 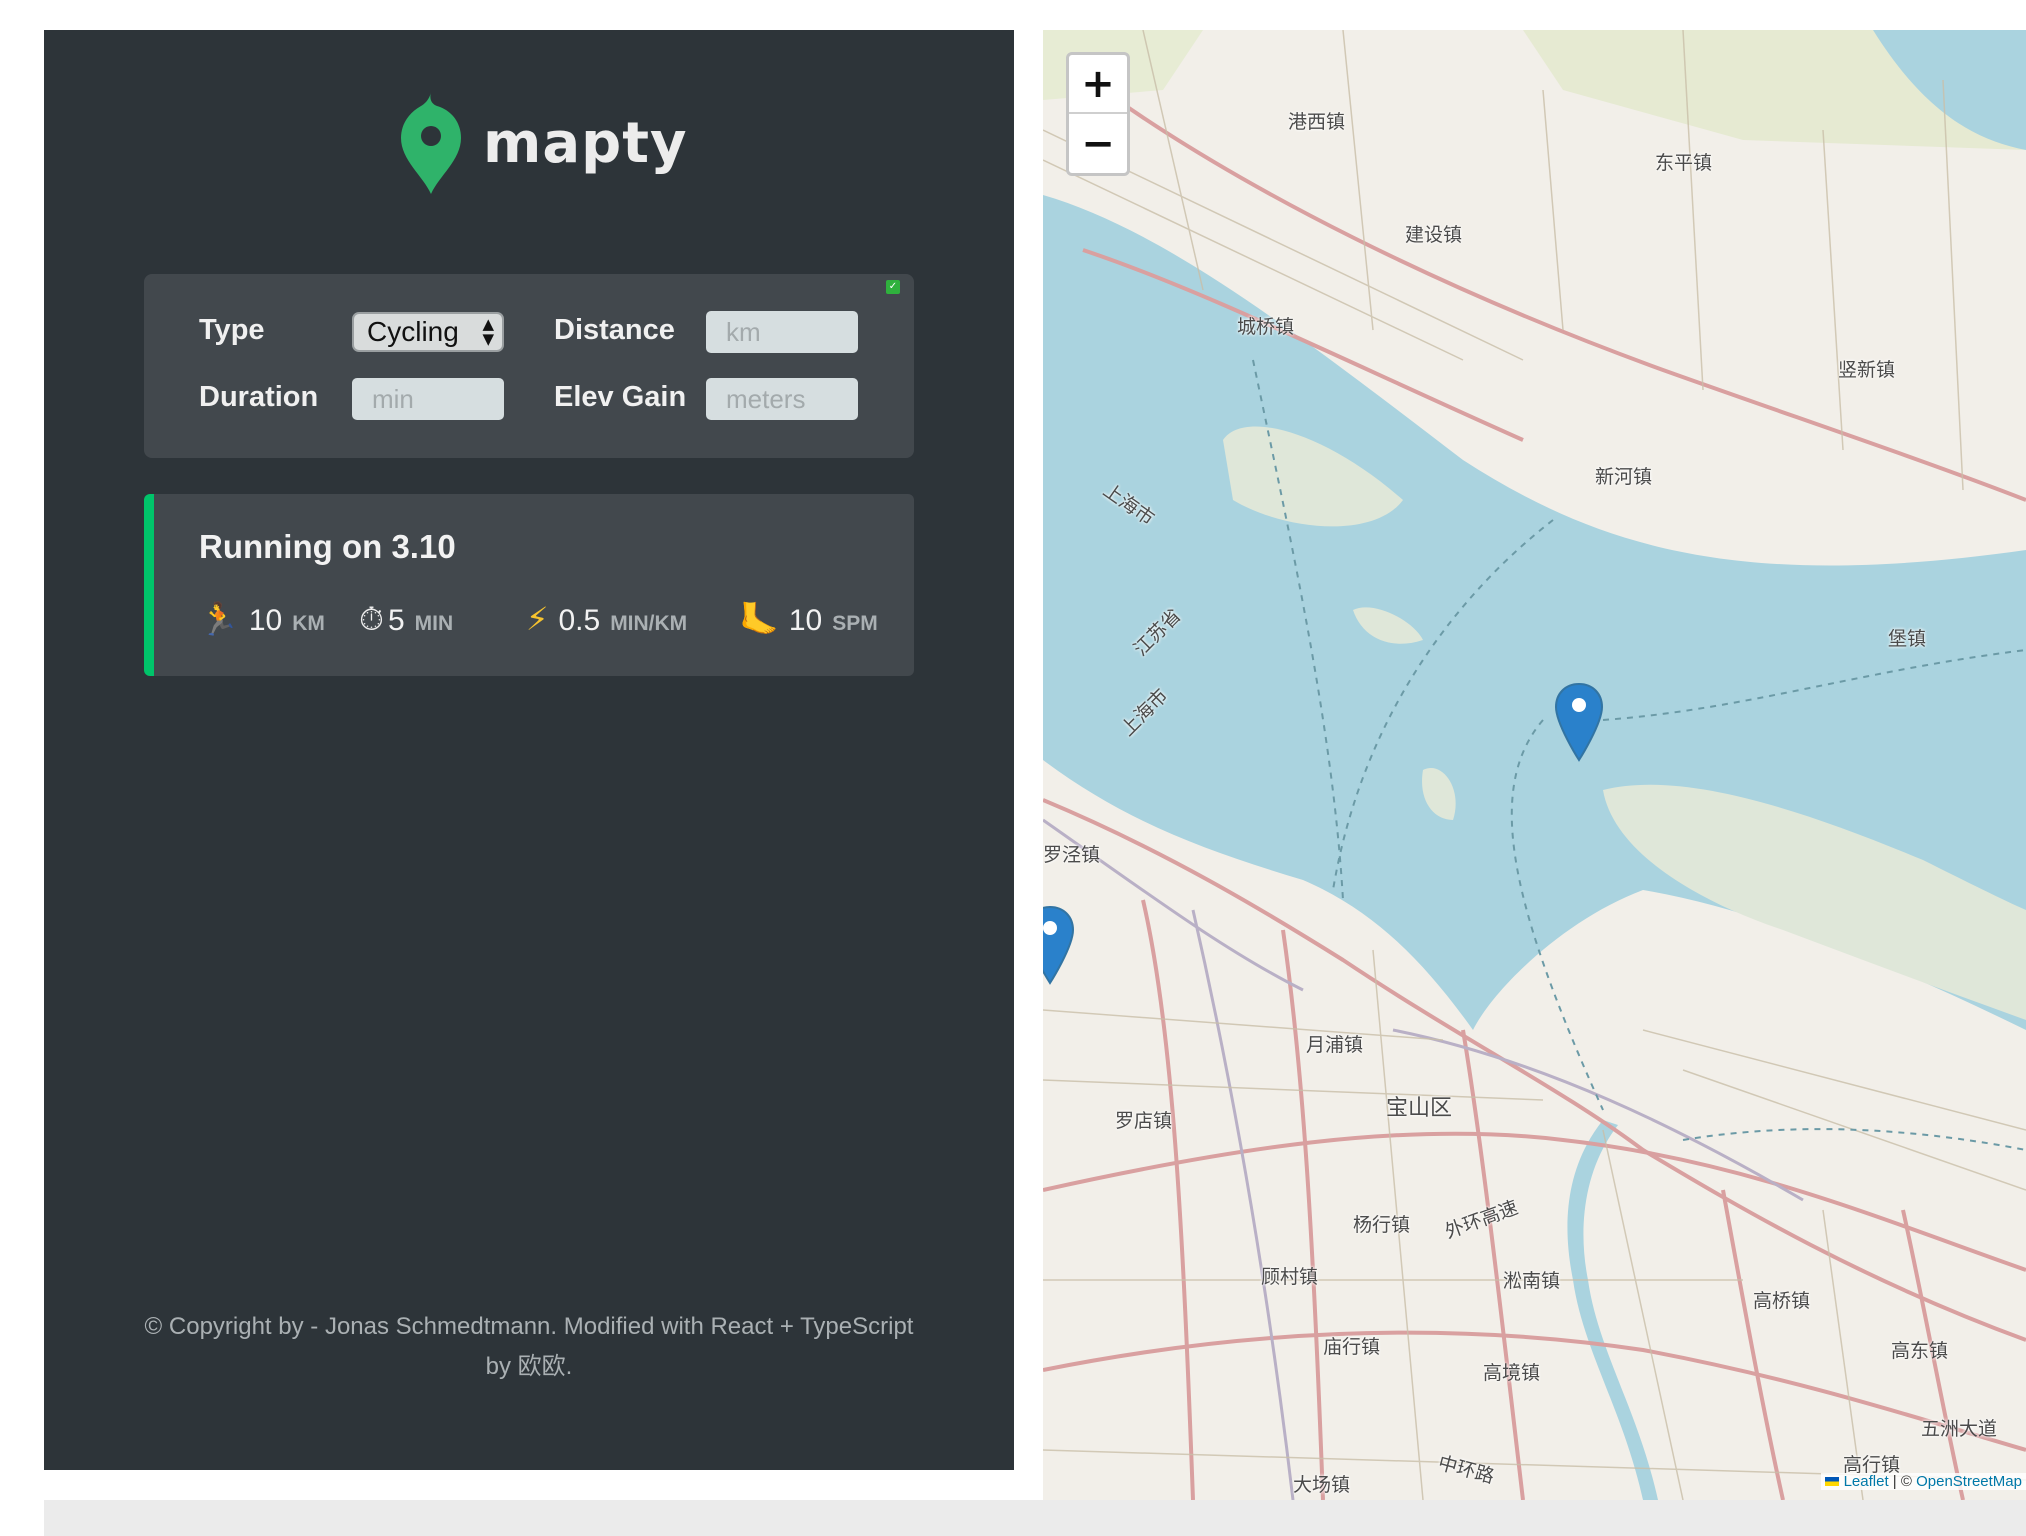 What do you see at coordinates (1335, 1045) in the screenshot?
I see `place-label: 月浦镇` at bounding box center [1335, 1045].